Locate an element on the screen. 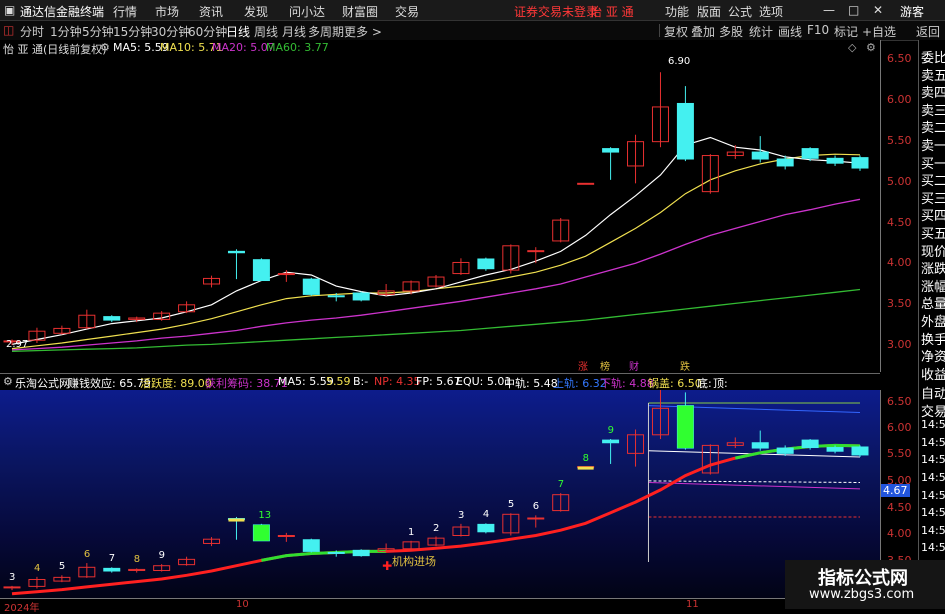 The height and width of the screenshot is (614, 945). menu-faxian: 发现 is located at coordinates (256, 11).